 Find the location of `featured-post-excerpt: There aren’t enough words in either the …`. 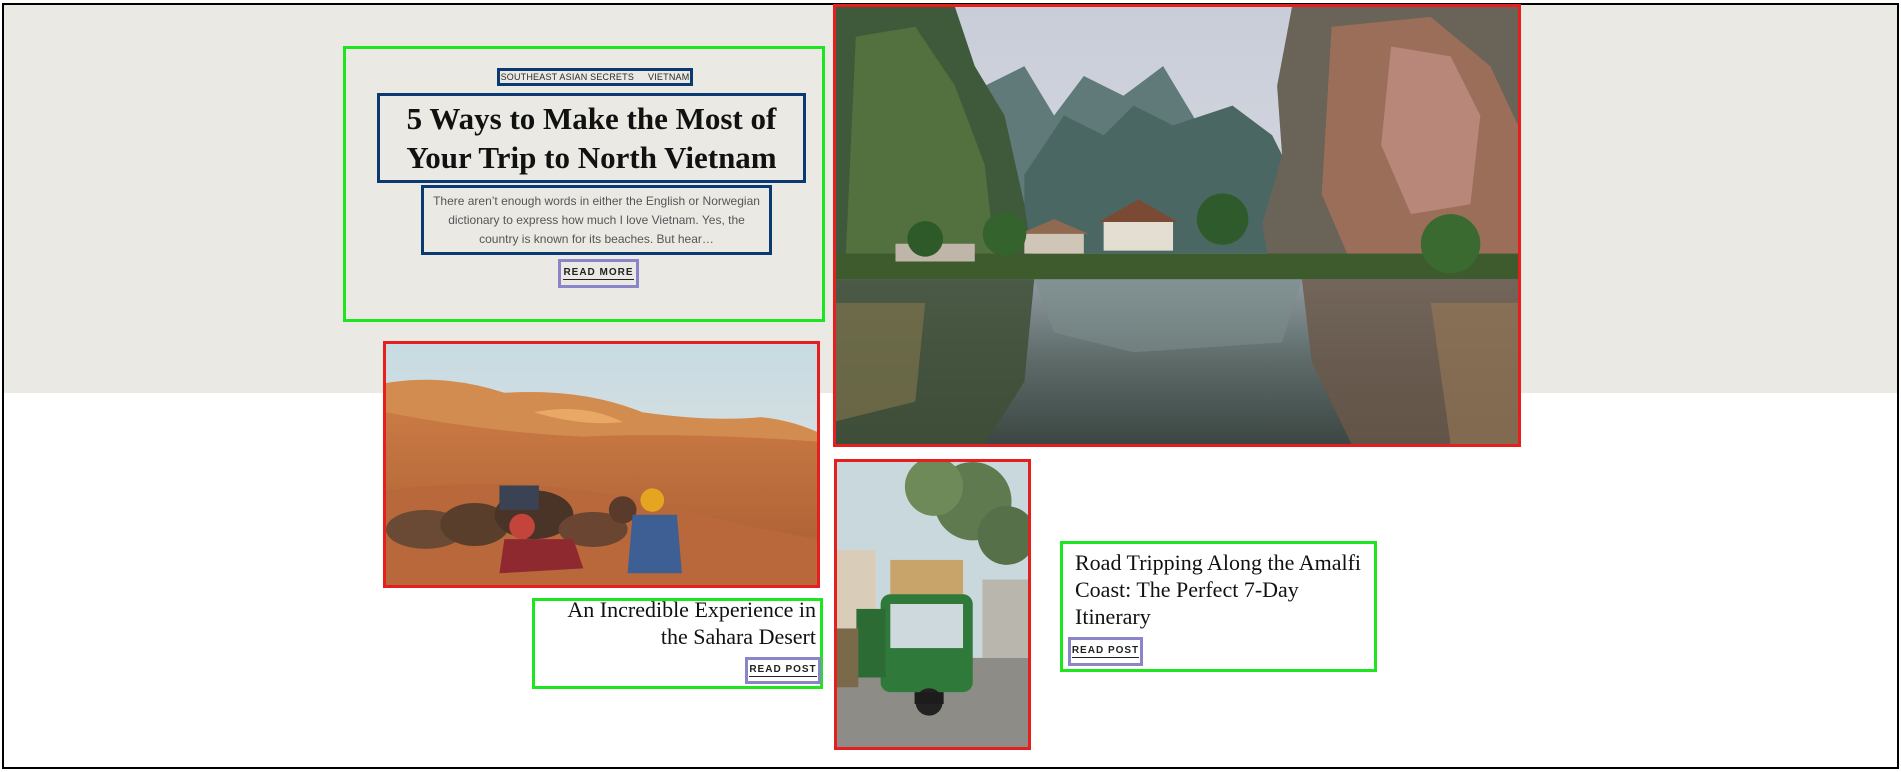

featured-post-excerpt: There aren’t enough words in either the … is located at coordinates (596, 219).